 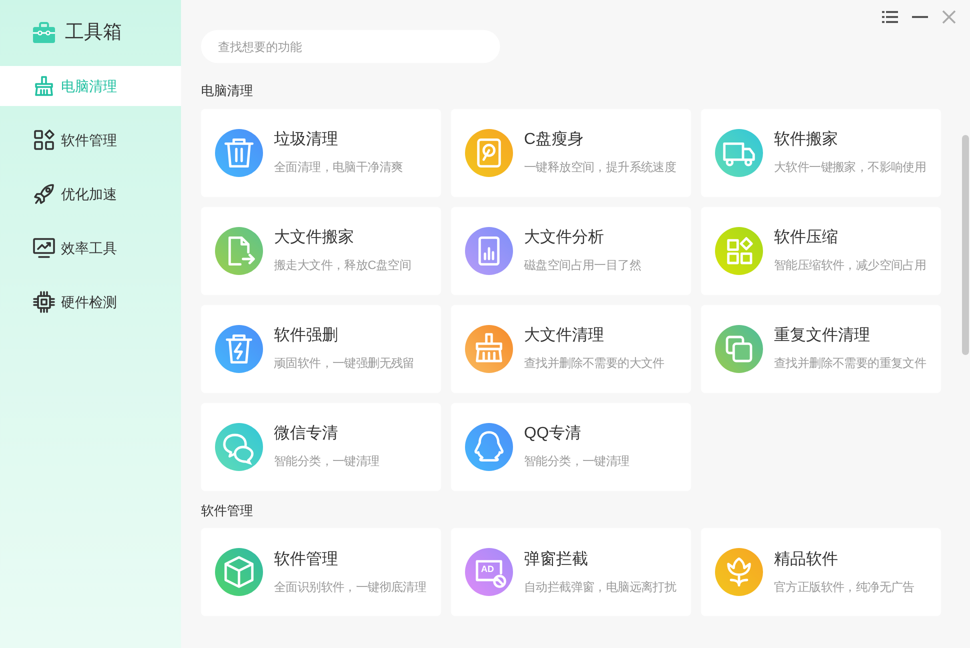 I want to click on sidebar-item: 效率工具, so click(x=90, y=248).